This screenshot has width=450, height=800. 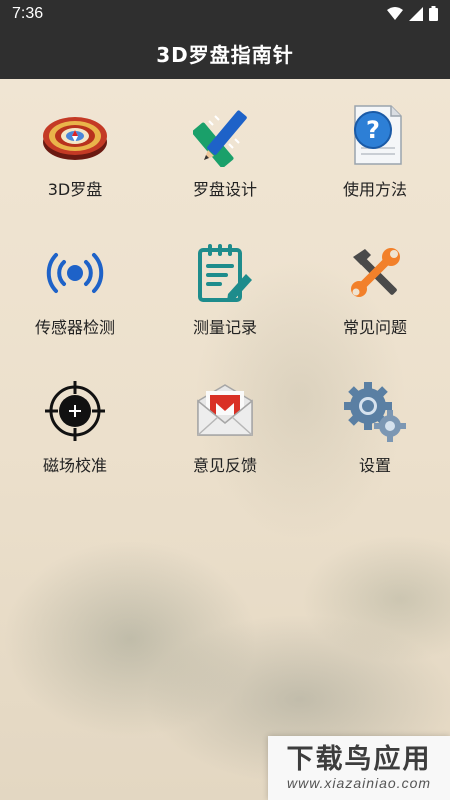 I want to click on menu-item-label: 罗盘设计, so click(x=224, y=189).